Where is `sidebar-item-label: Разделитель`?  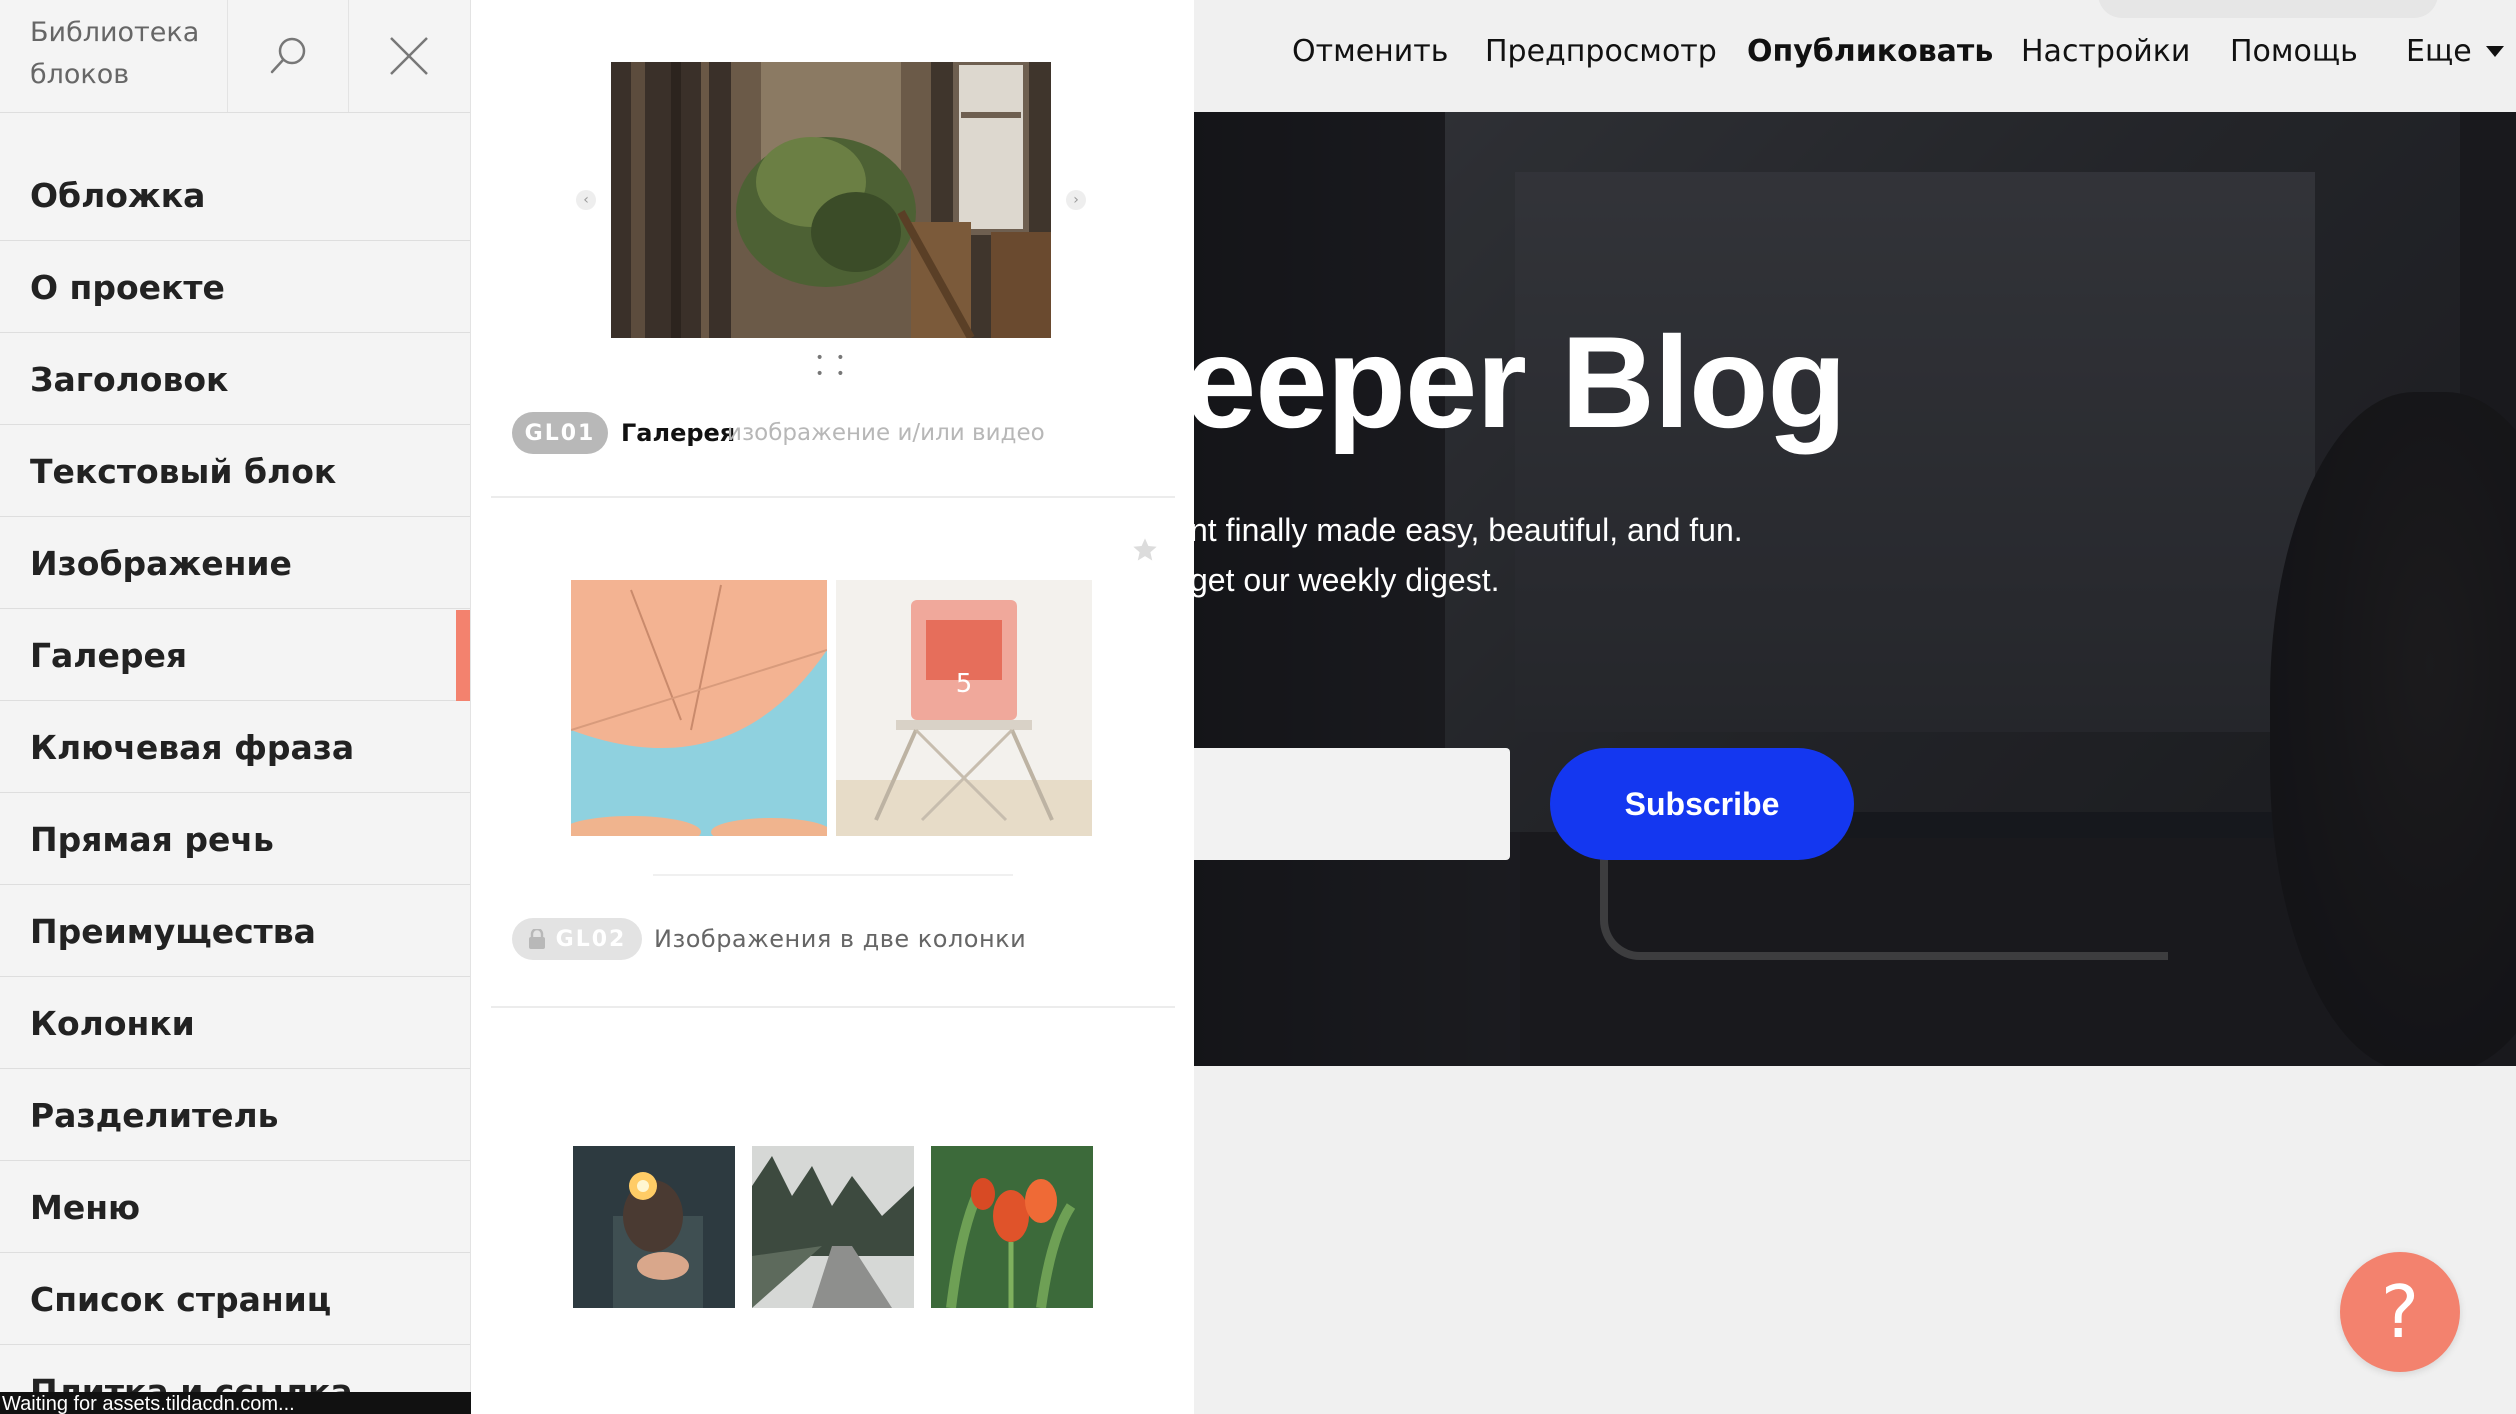
sidebar-item-label: Разделитель is located at coordinates (154, 1115).